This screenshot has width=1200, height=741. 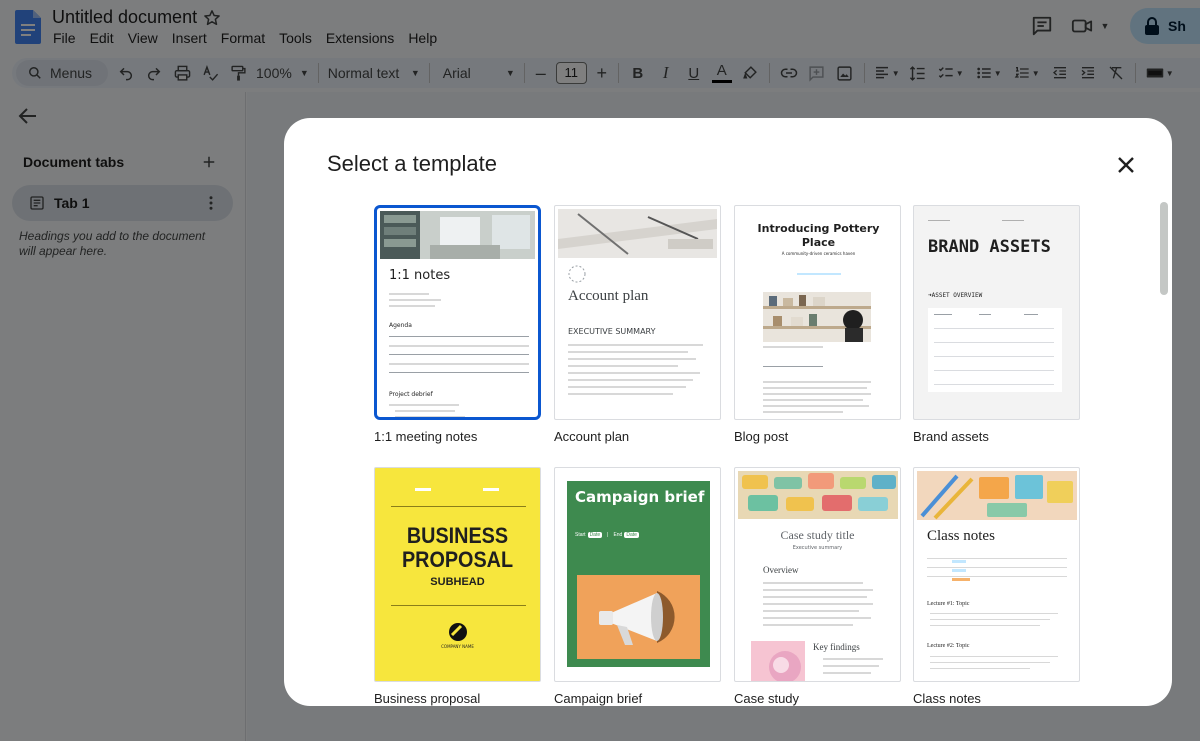 What do you see at coordinates (420, 275) in the screenshot?
I see `thumb-title: 1:1 notes` at bounding box center [420, 275].